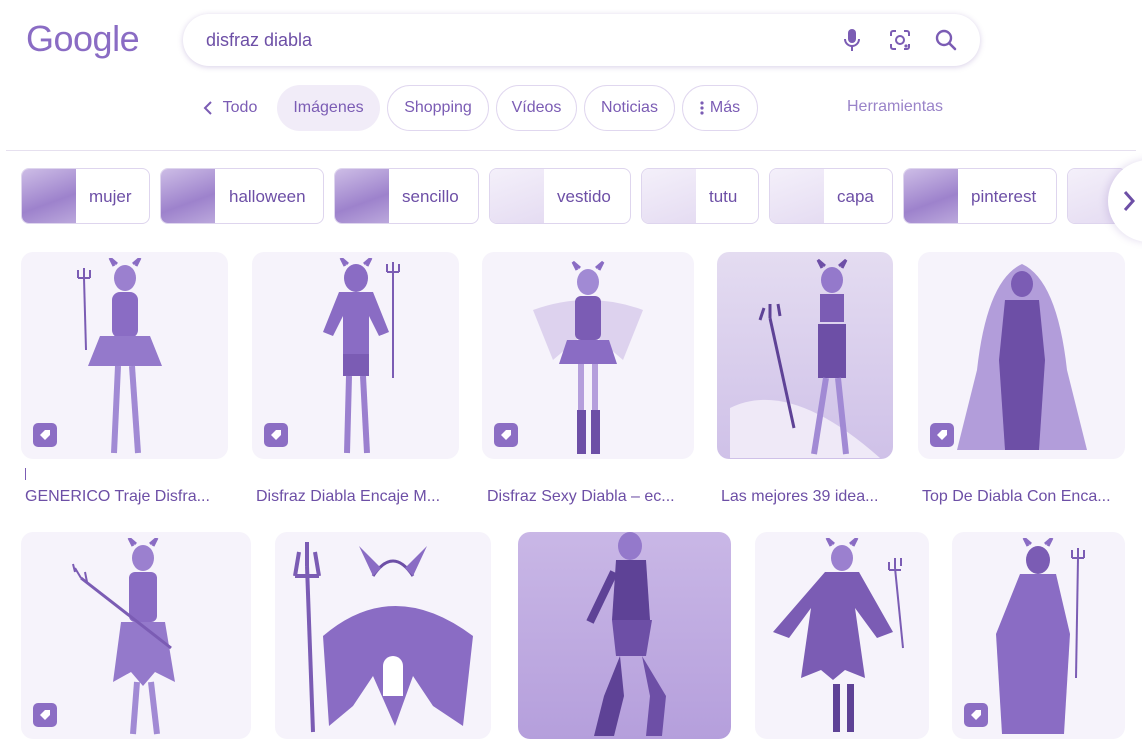 The width and height of the screenshot is (1142, 753). What do you see at coordinates (831, 196) in the screenshot?
I see `chip-capa: capa` at bounding box center [831, 196].